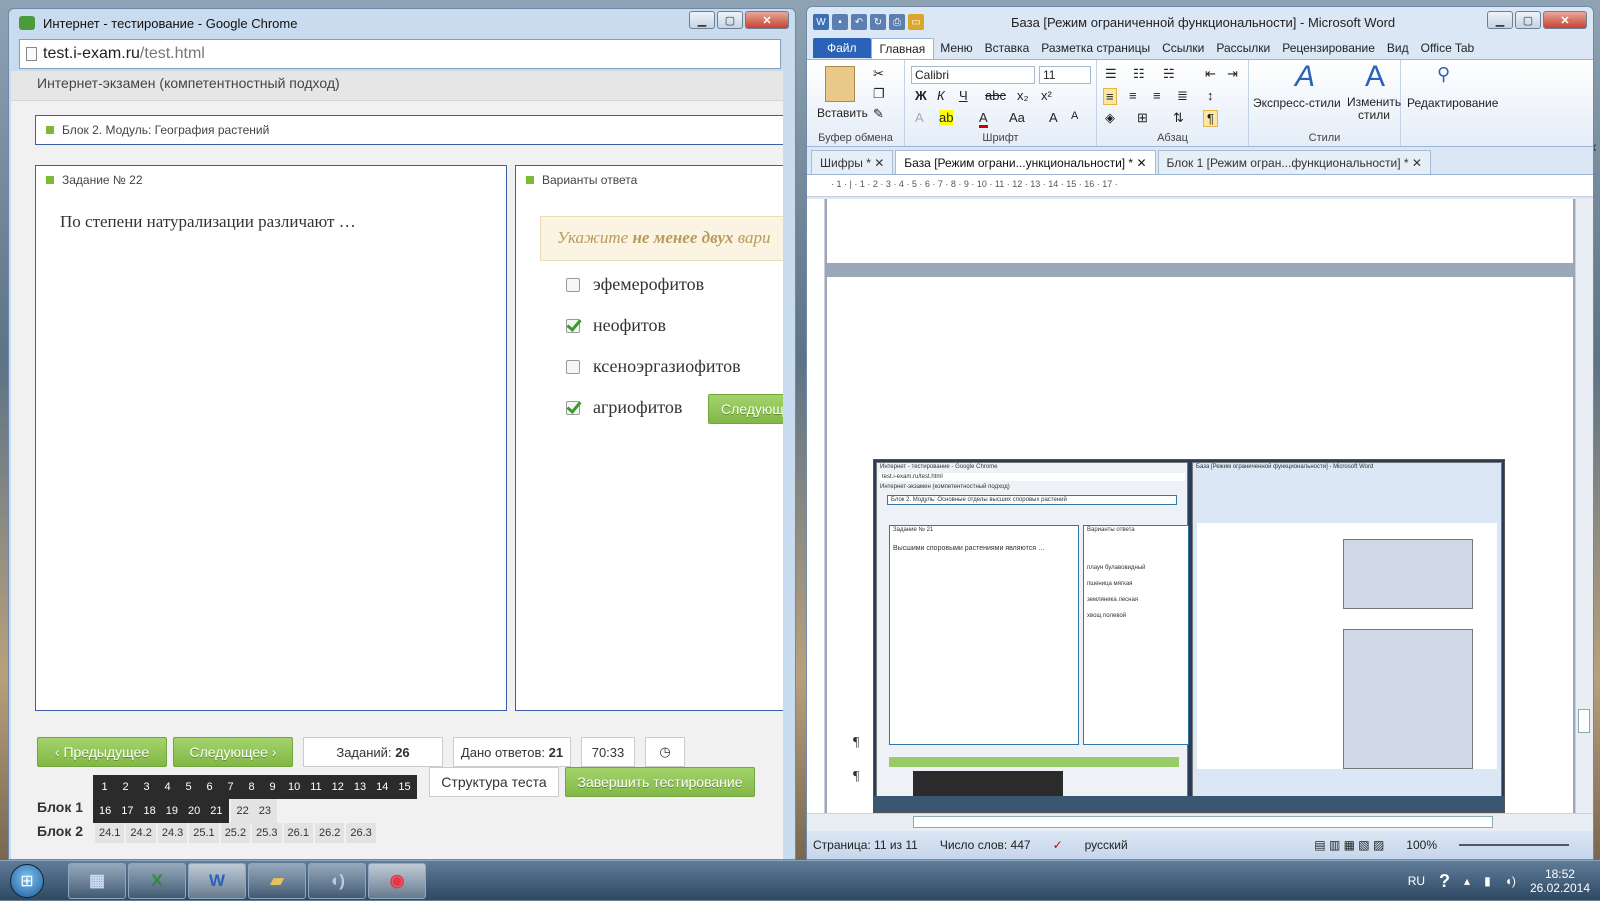 This screenshot has width=1600, height=901. Describe the element at coordinates (653, 366) in the screenshot. I see `option-3: ксеноэргазиофитов` at that location.